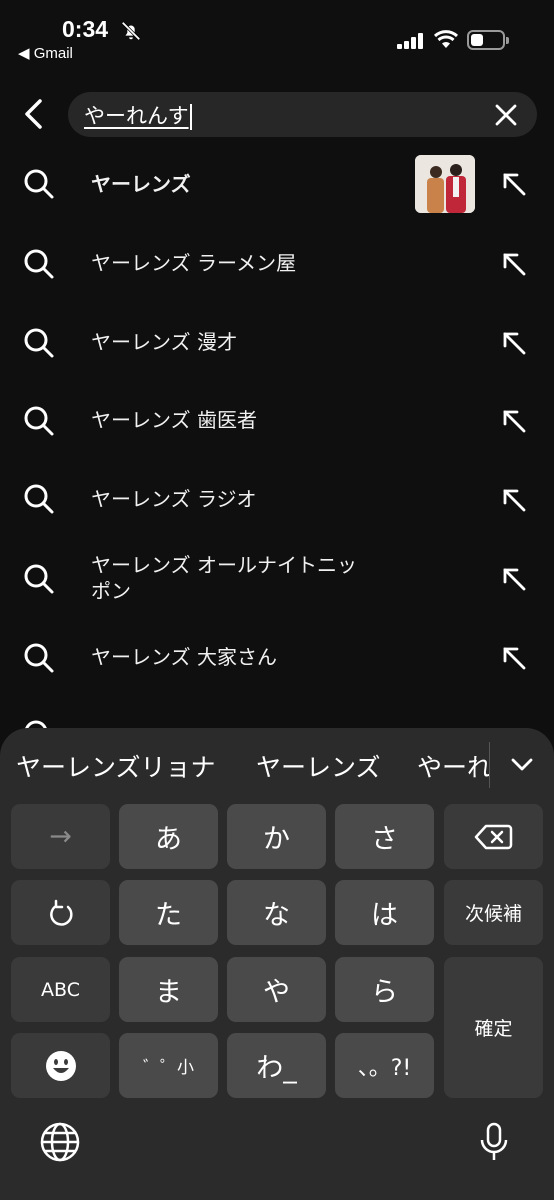 This screenshot has width=554, height=1200. I want to click on text-caret, so click(190, 117).